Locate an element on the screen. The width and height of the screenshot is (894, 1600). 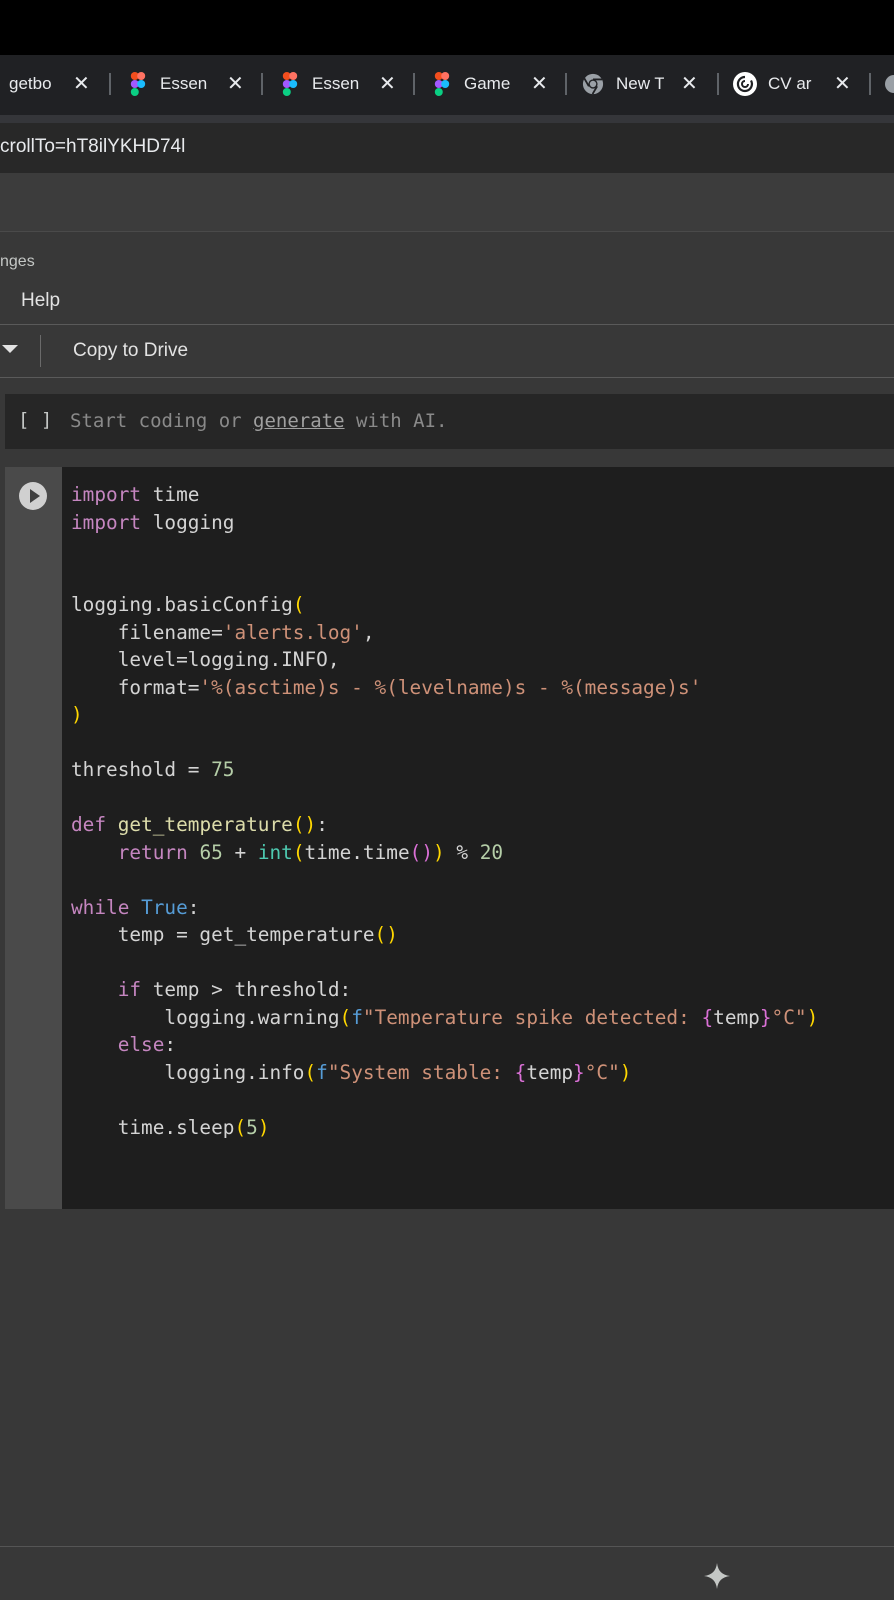
chrome-icon is located at coordinates (593, 84).